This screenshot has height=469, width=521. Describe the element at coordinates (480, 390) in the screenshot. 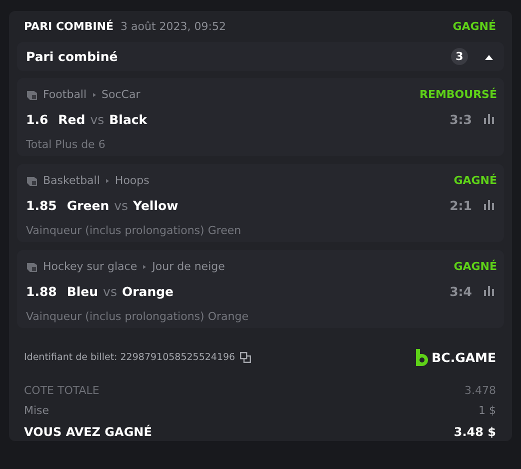

I see `total-value: 3.478` at that location.